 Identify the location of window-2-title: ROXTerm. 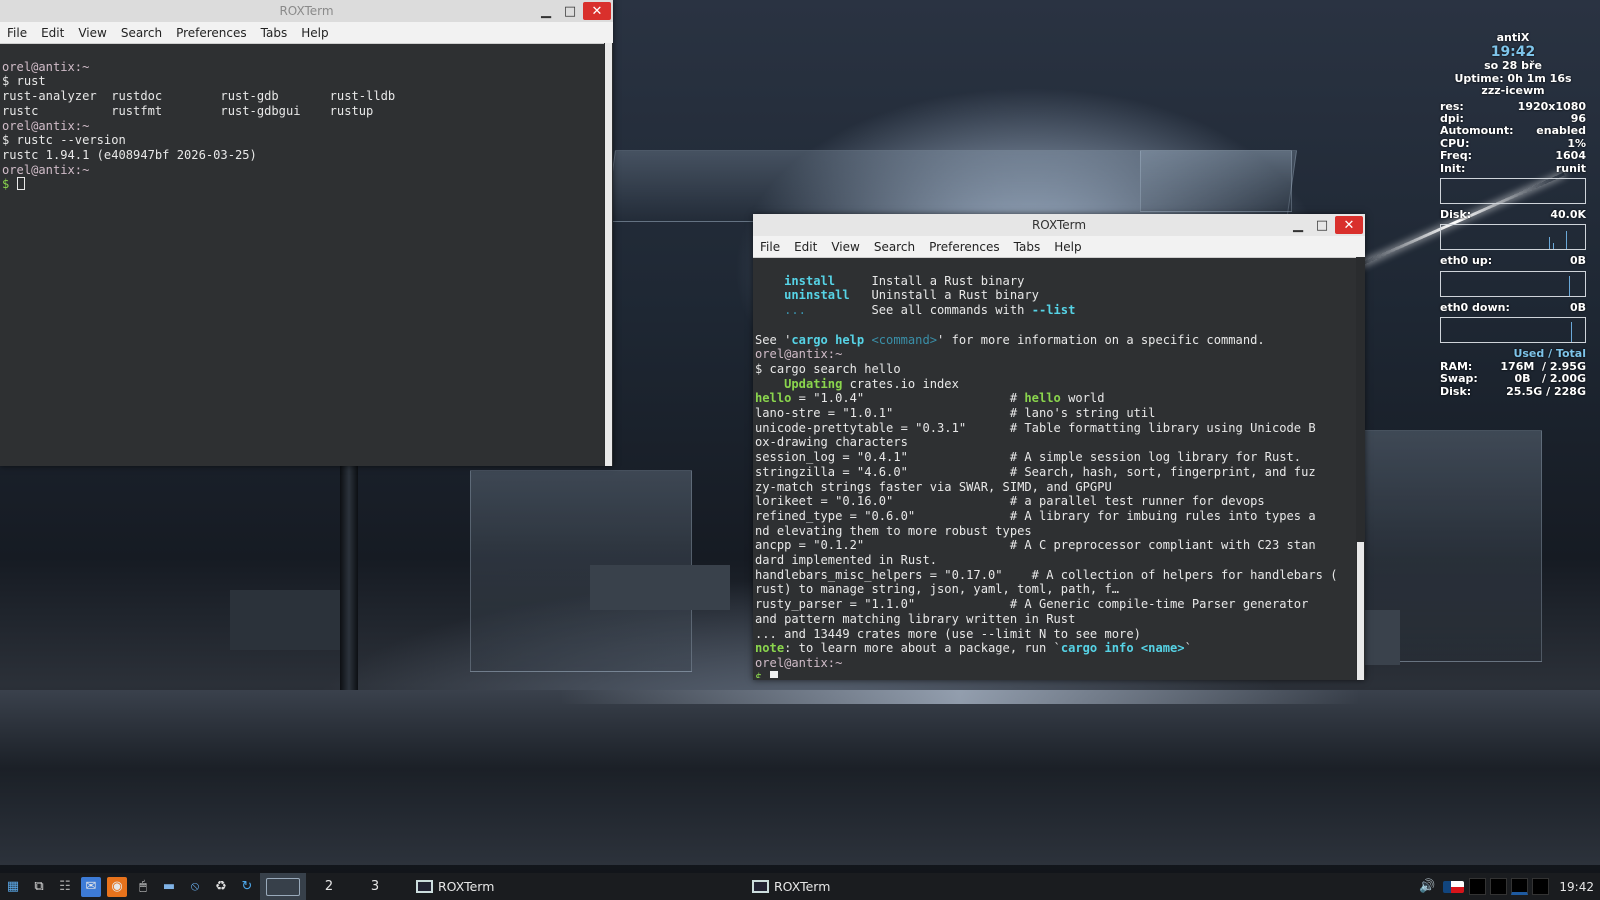
(1059, 225).